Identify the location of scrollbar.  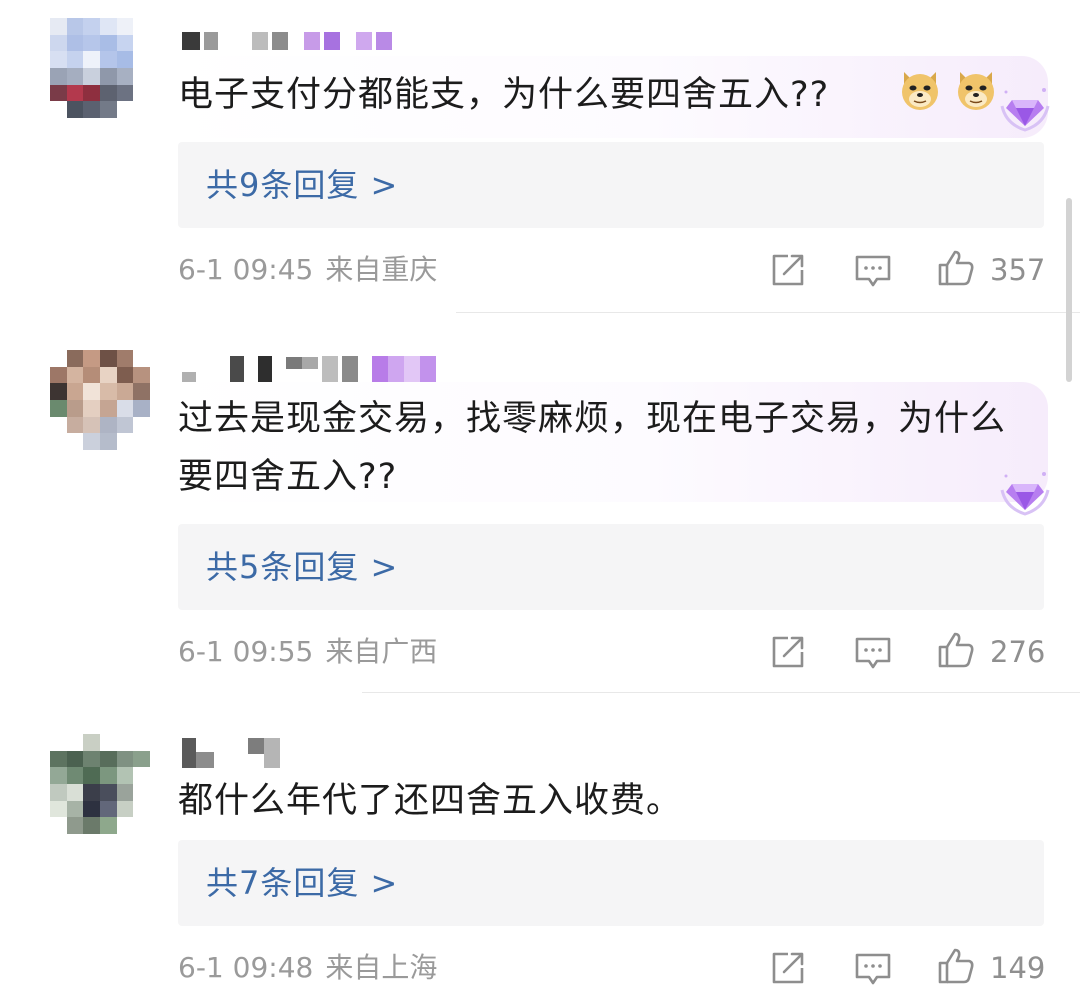
(1069, 290).